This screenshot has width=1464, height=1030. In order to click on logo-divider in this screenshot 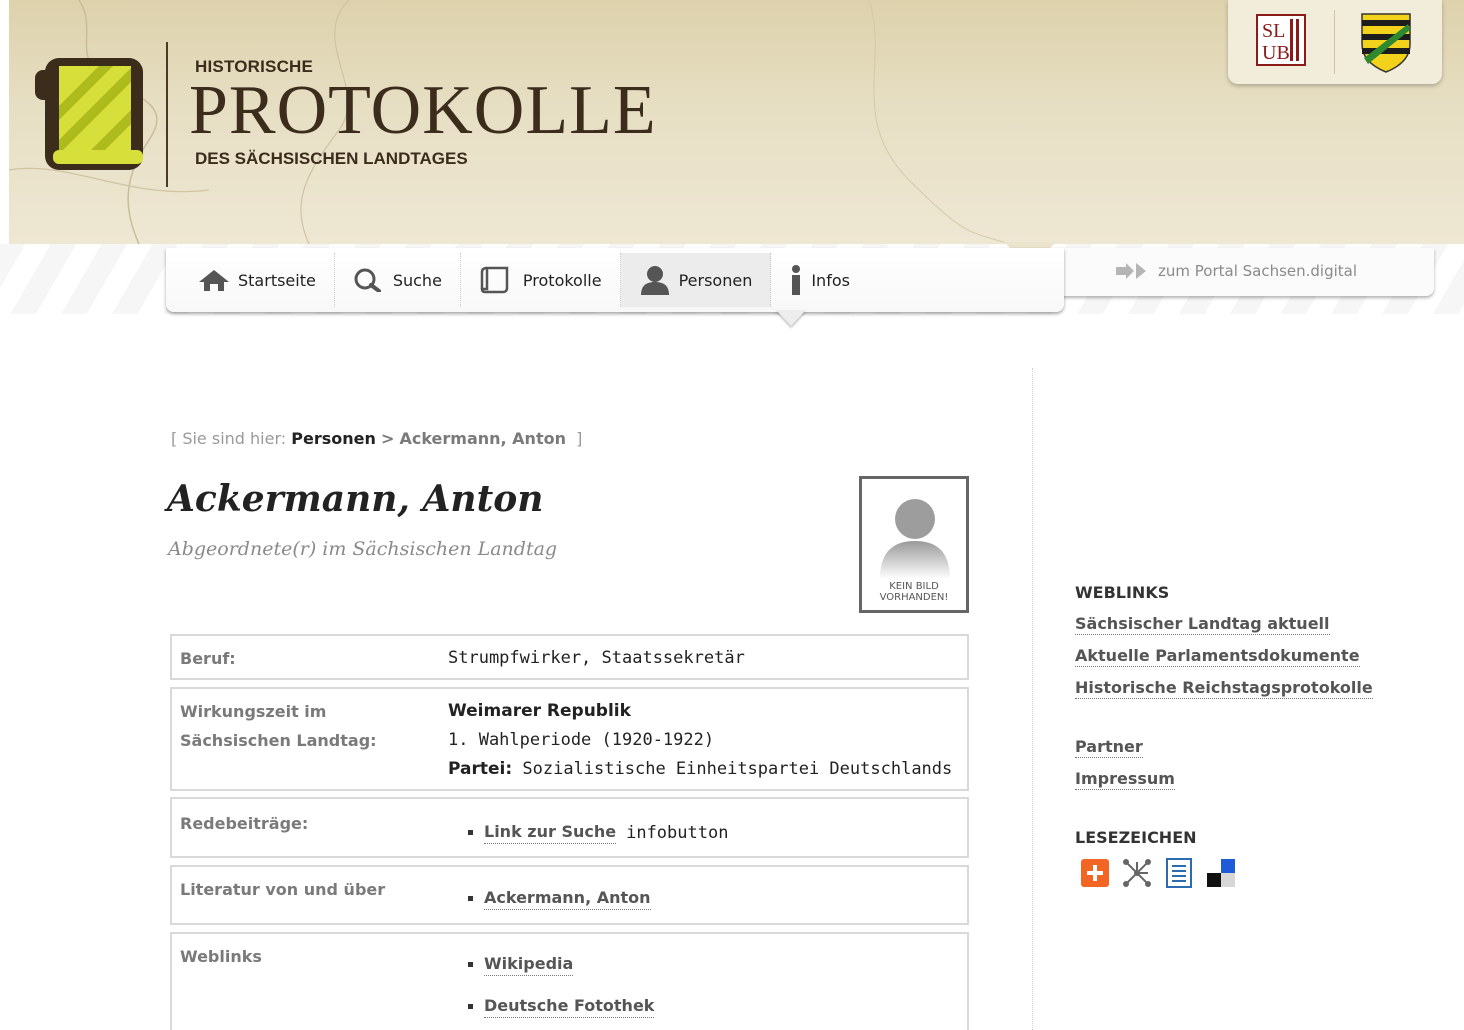, I will do `click(167, 114)`.